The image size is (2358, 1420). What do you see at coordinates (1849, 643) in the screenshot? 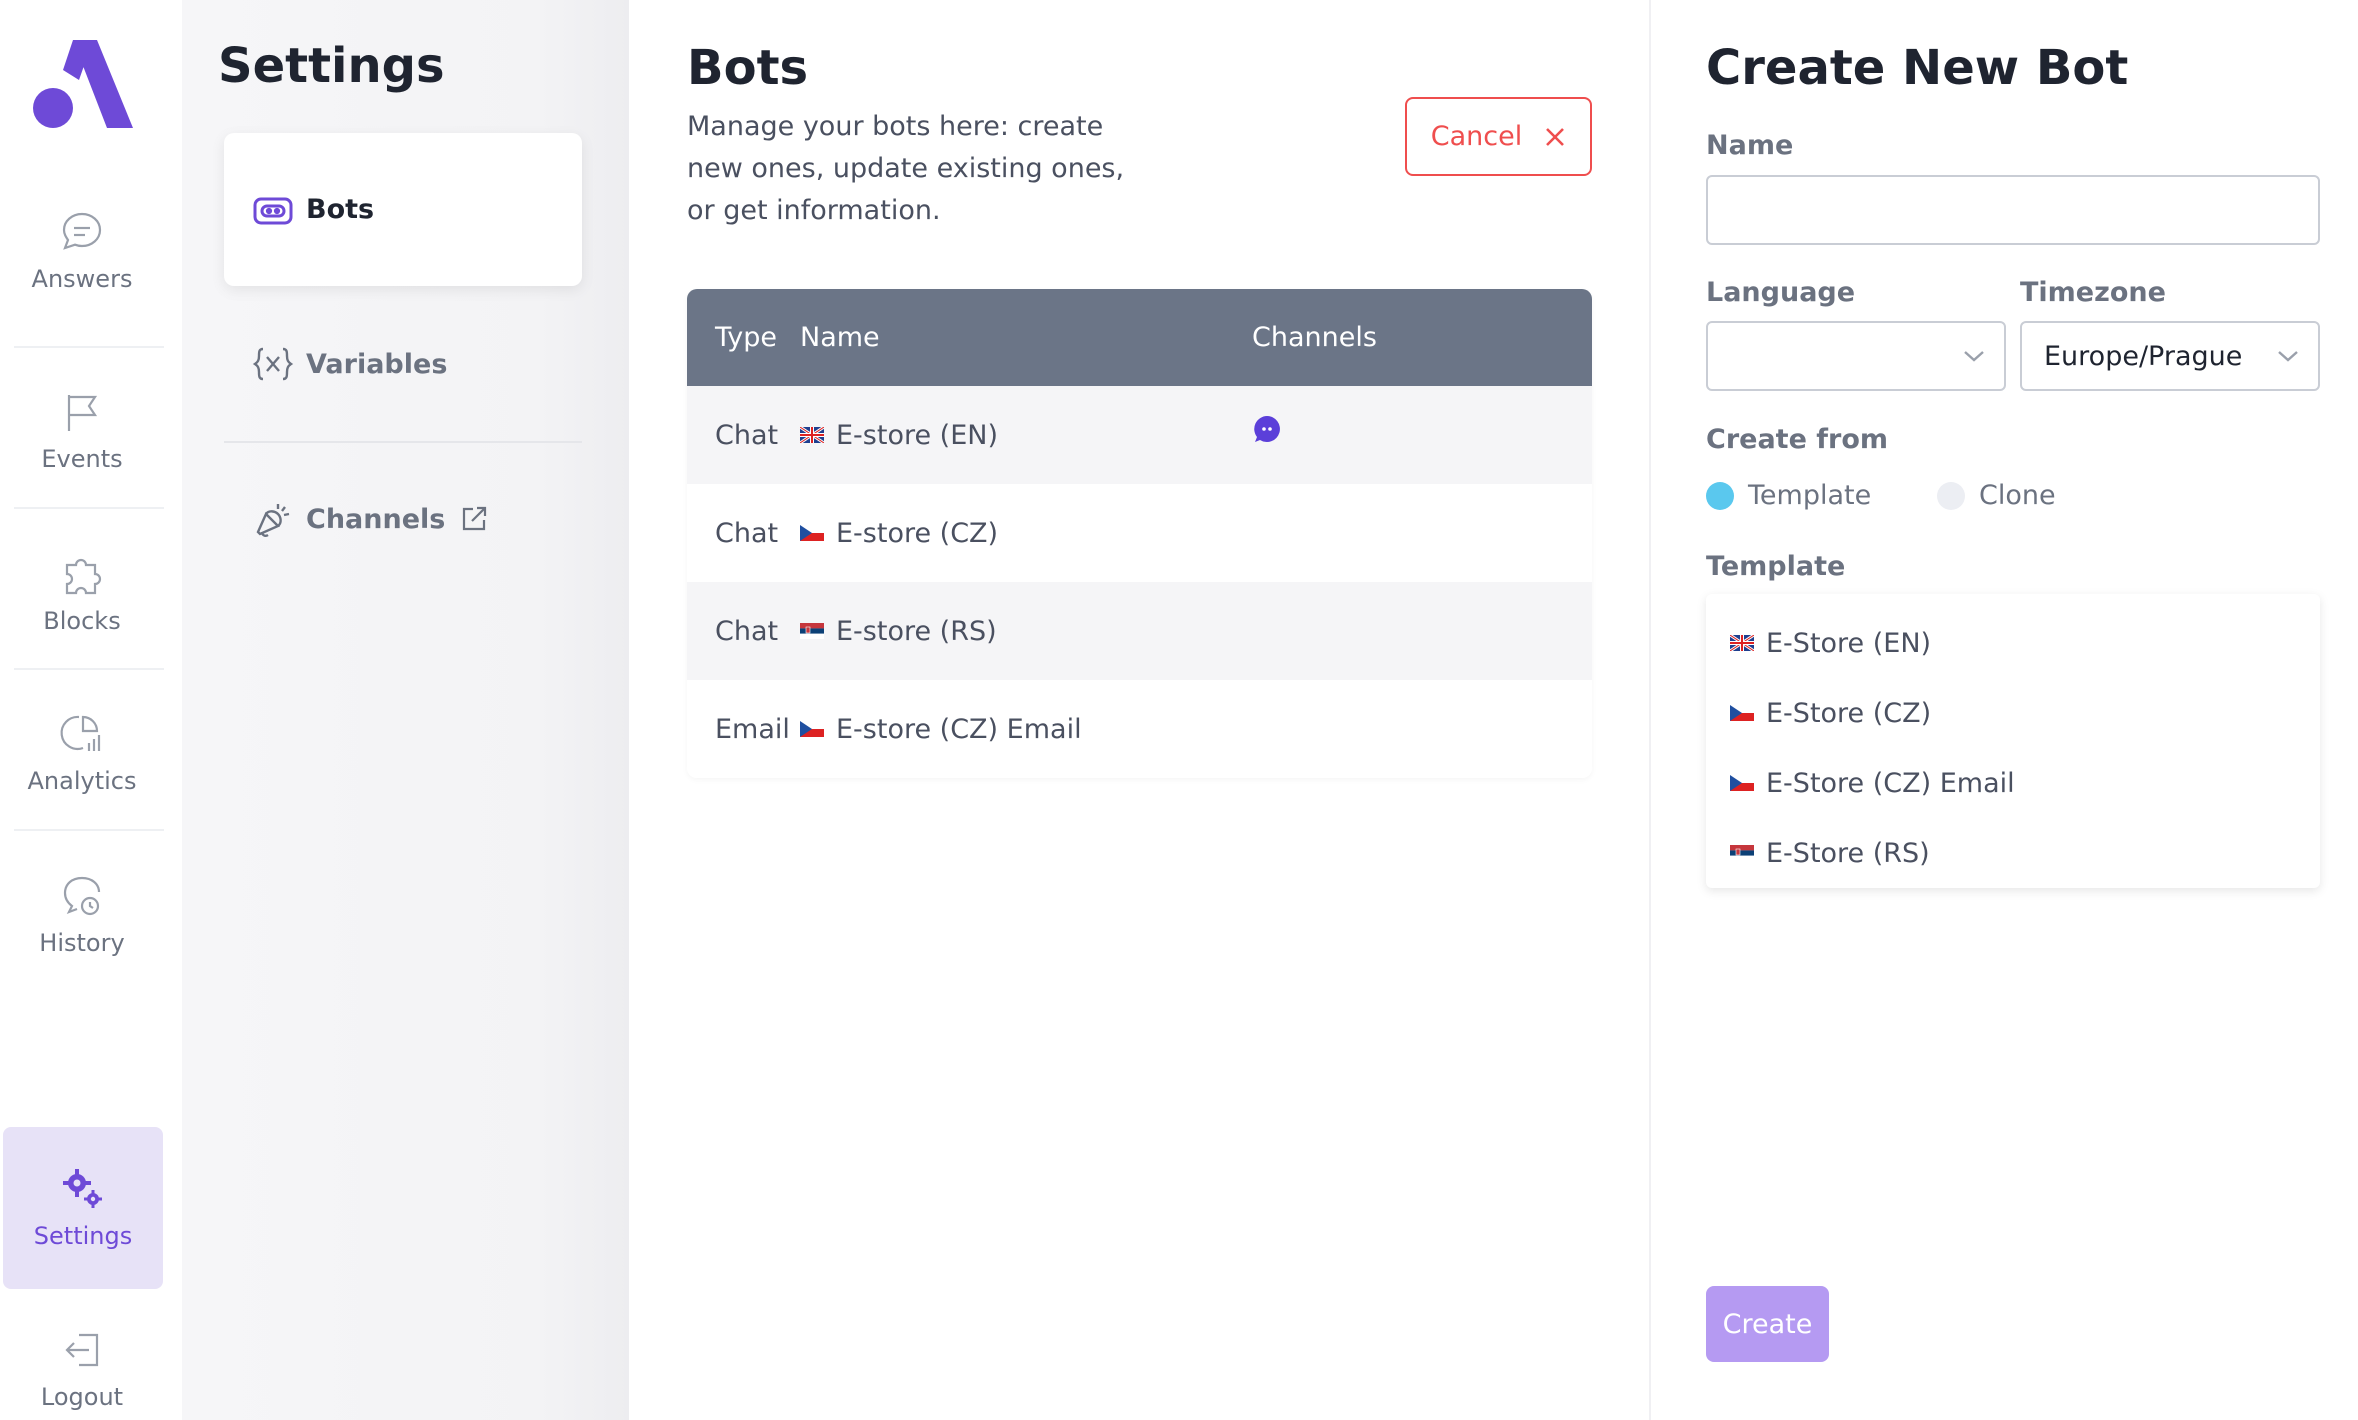
I see `template-option-label: E-Store (EN)` at bounding box center [1849, 643].